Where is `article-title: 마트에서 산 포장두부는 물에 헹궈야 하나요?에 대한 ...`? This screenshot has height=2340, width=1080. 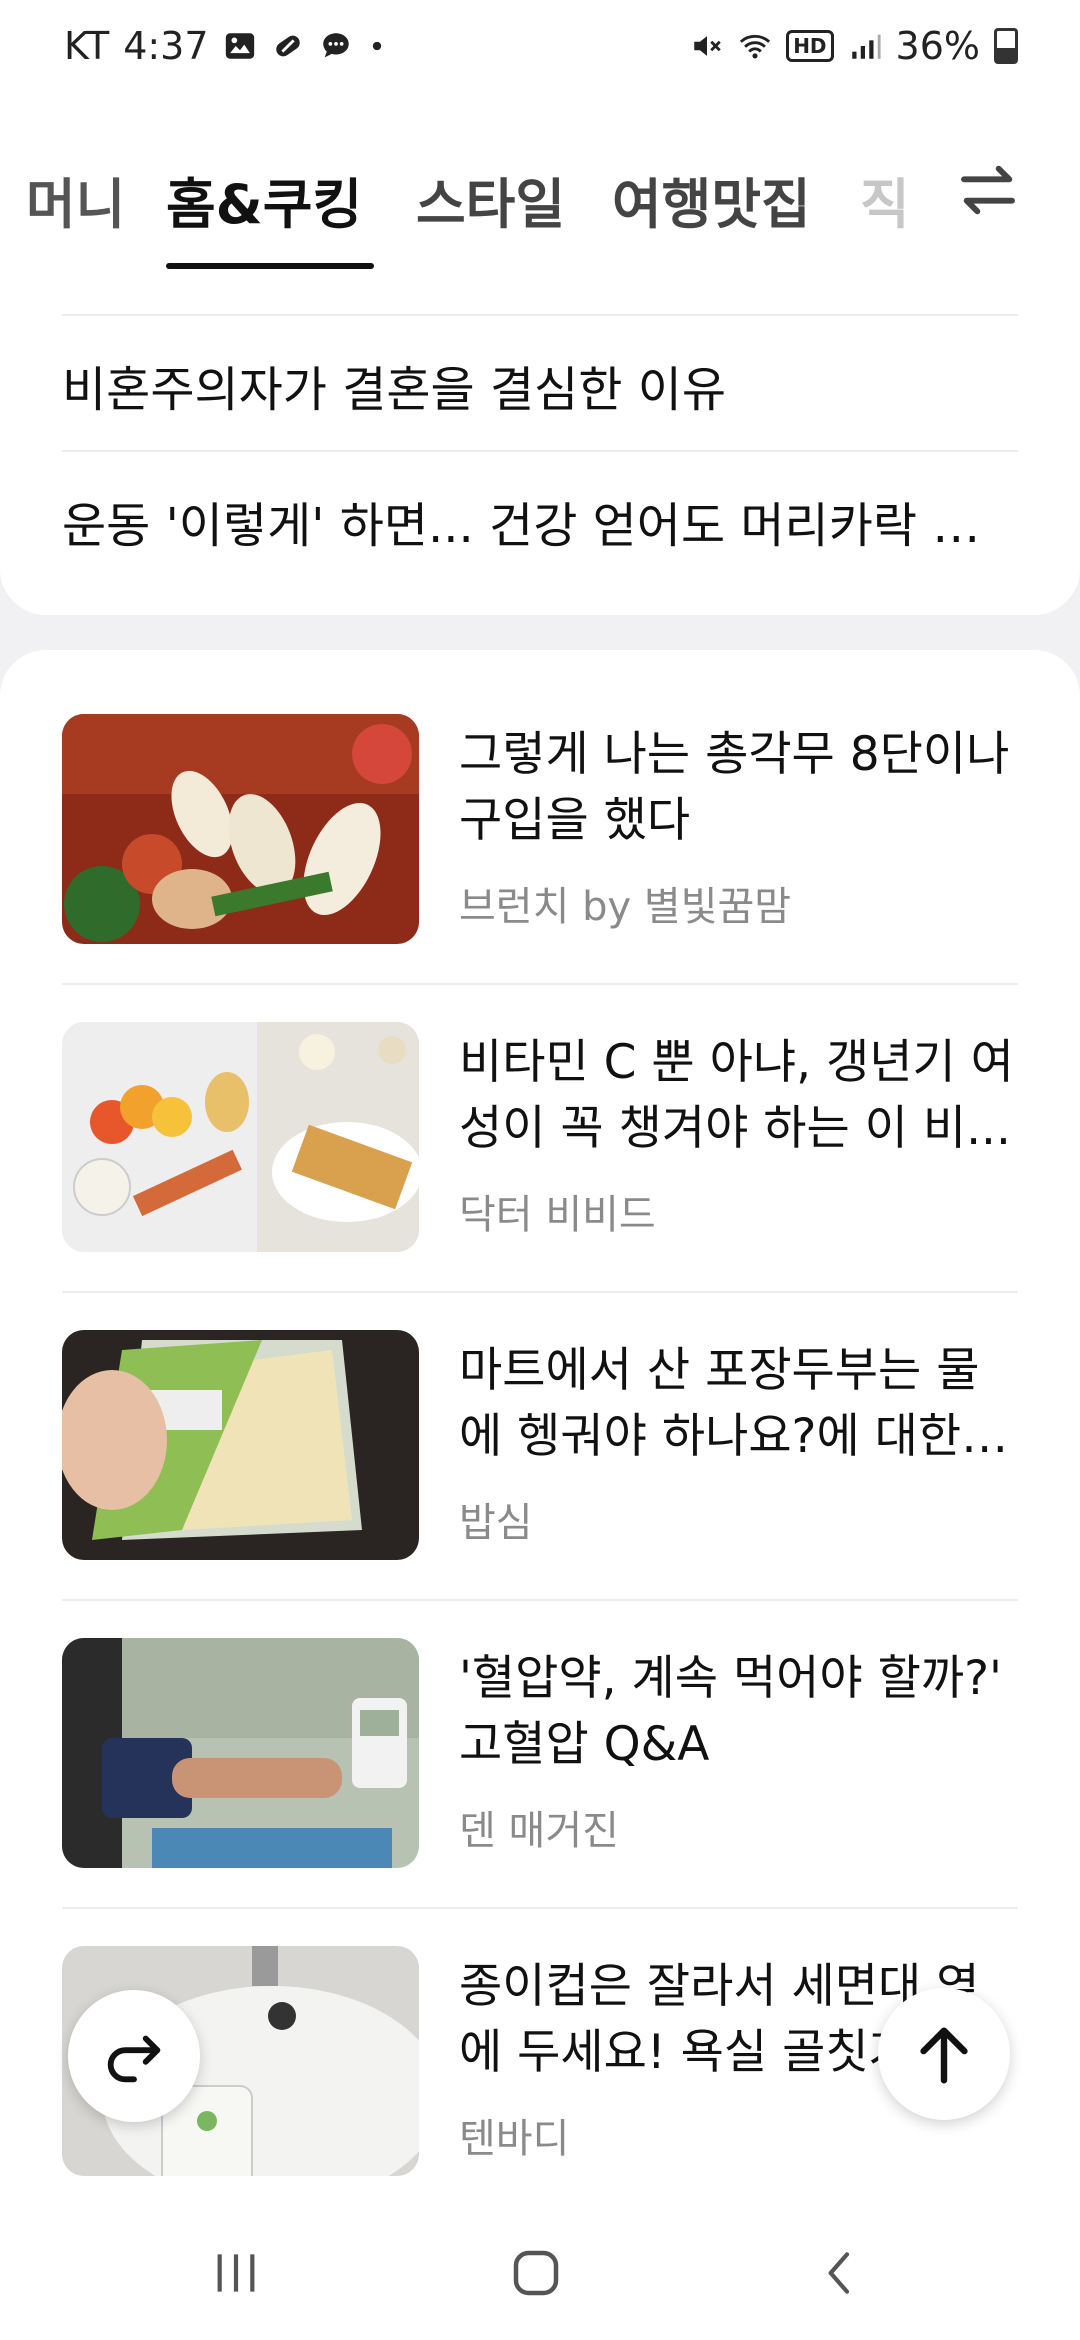 article-title: 마트에서 산 포장두부는 물에 헹궈야 하나요?에 대한 ... is located at coordinates (719, 1403).